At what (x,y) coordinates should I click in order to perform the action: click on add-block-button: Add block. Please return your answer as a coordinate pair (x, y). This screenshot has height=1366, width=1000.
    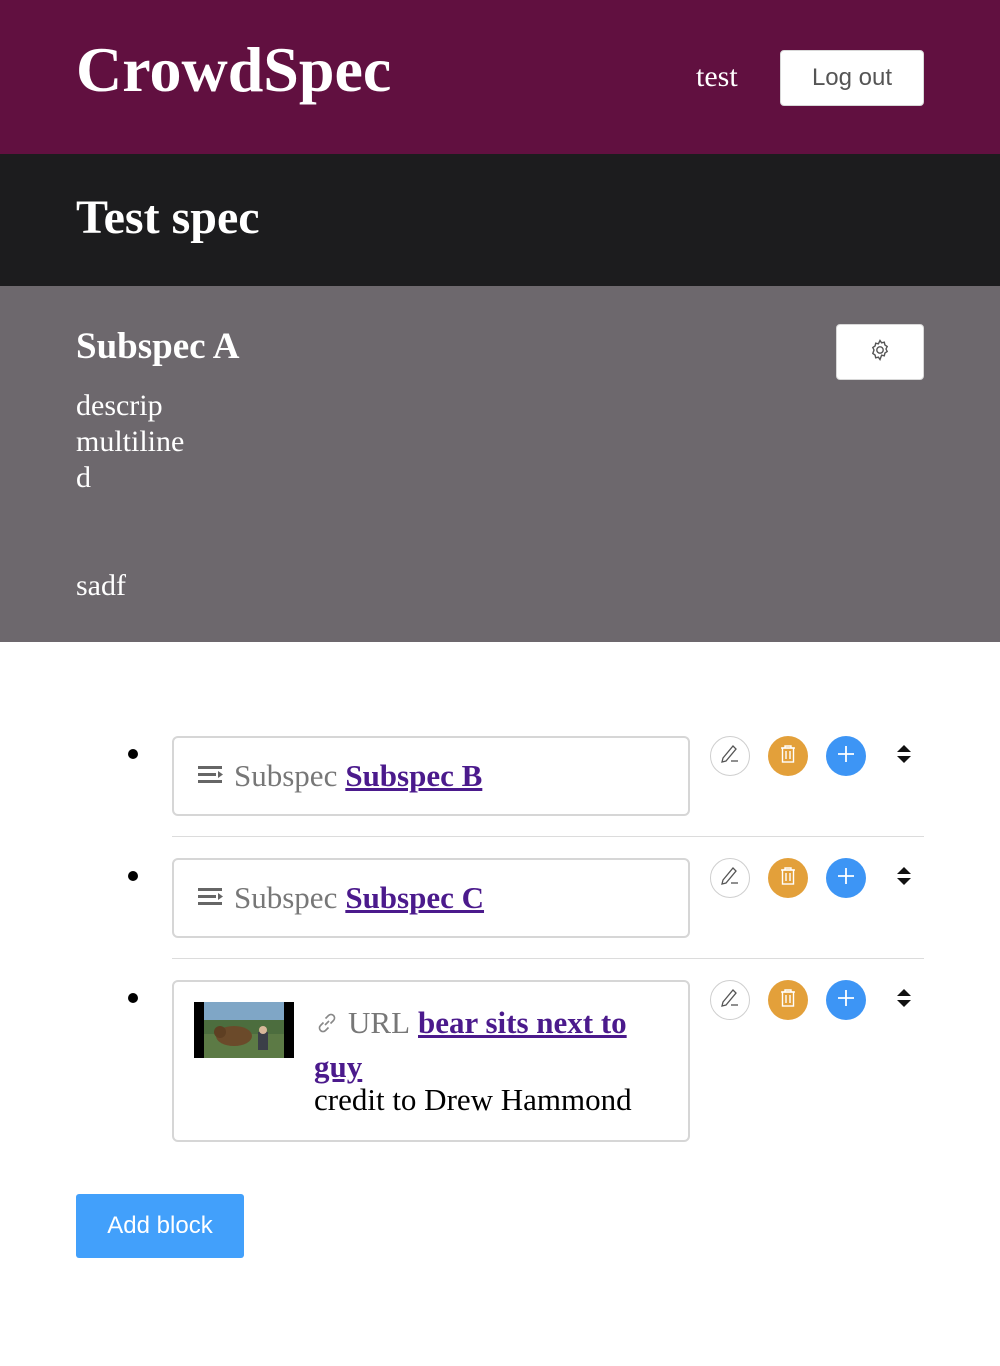
    Looking at the image, I should click on (160, 1226).